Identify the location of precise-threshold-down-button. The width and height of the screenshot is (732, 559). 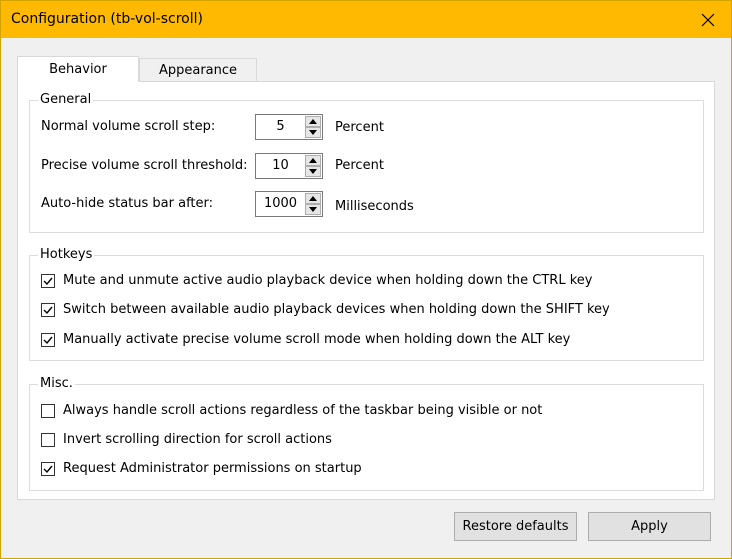
(313, 171).